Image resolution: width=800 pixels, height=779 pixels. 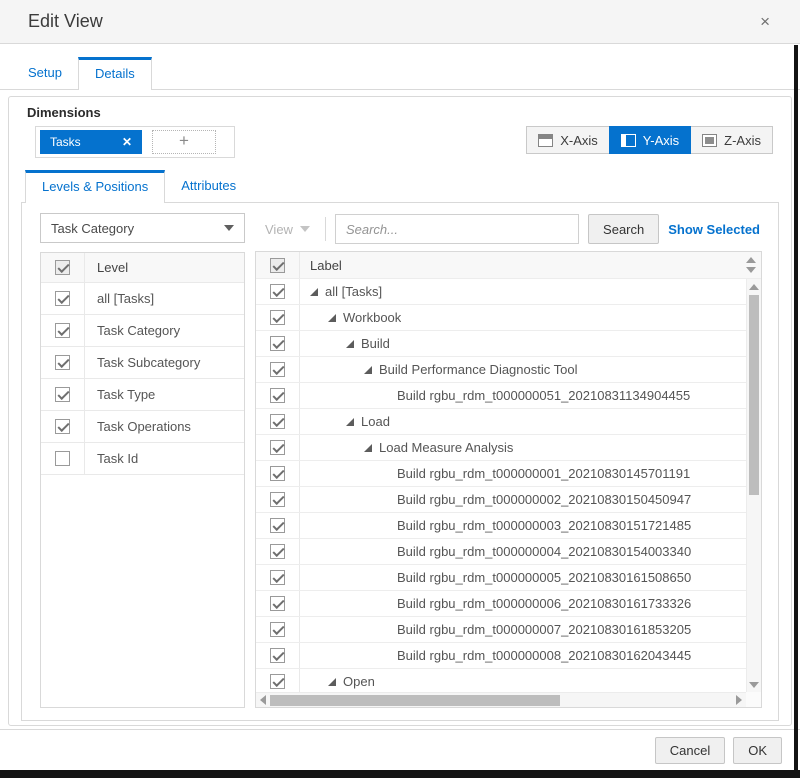 I want to click on y-axis-button: Y-Axis, so click(x=650, y=140).